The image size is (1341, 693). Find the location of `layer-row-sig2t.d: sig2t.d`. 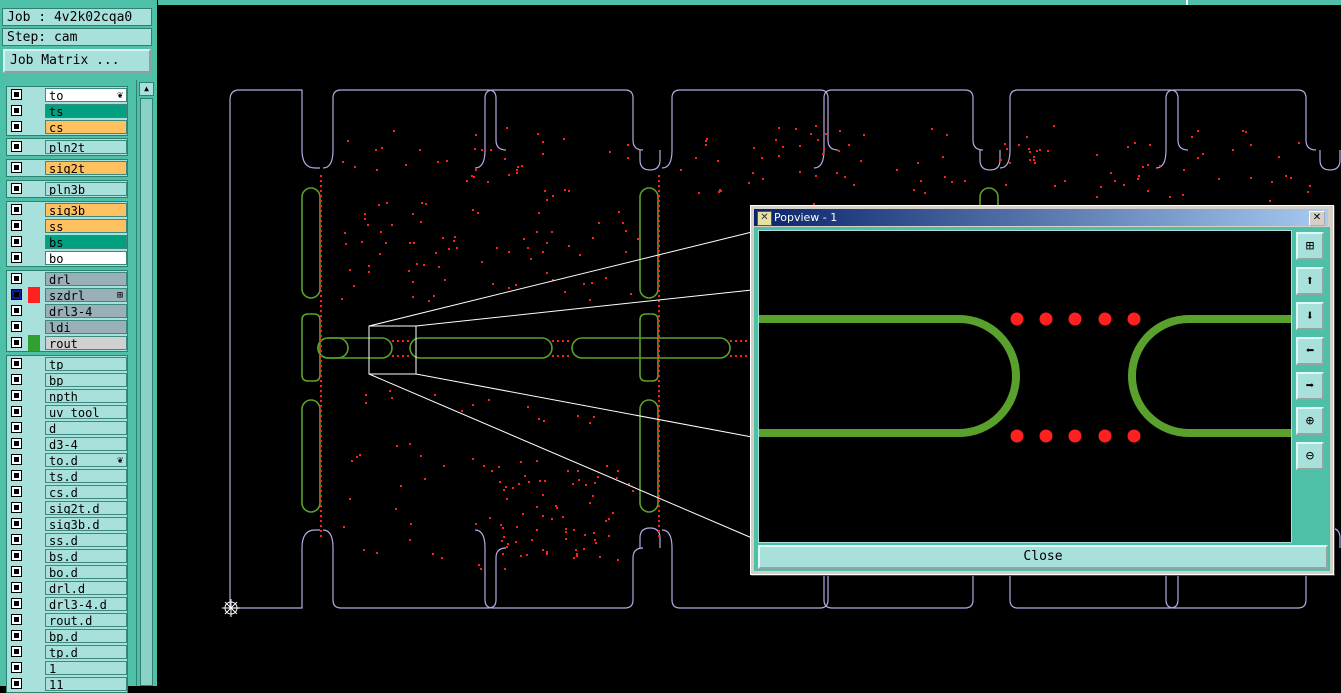

layer-row-sig2t.d: sig2t.d is located at coordinates (68, 508).